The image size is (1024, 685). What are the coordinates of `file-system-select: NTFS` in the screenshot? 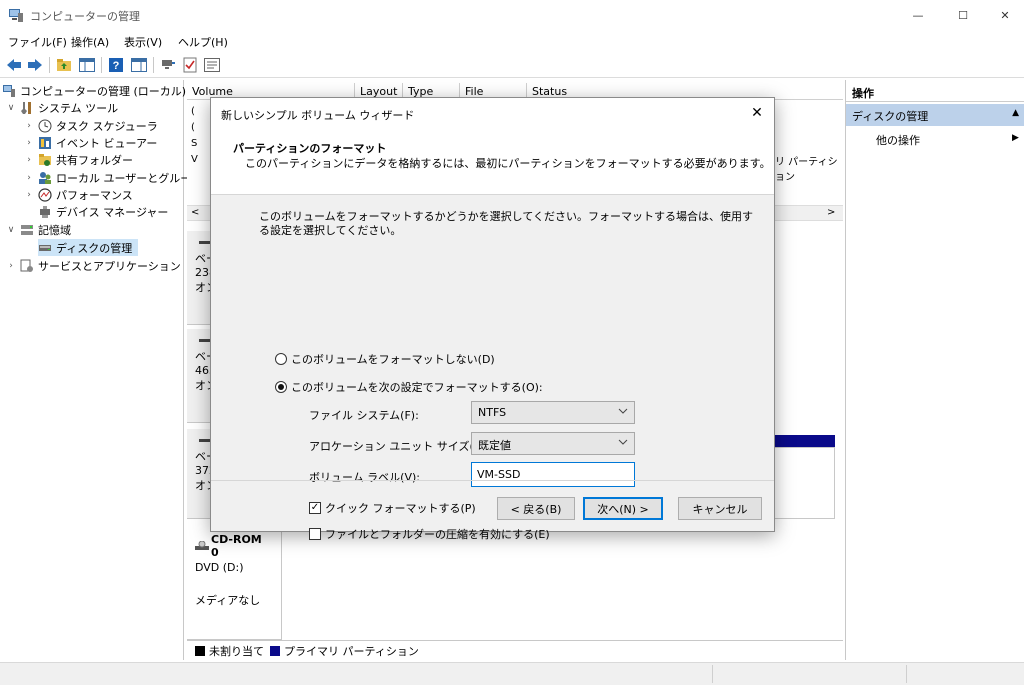 It's located at (553, 412).